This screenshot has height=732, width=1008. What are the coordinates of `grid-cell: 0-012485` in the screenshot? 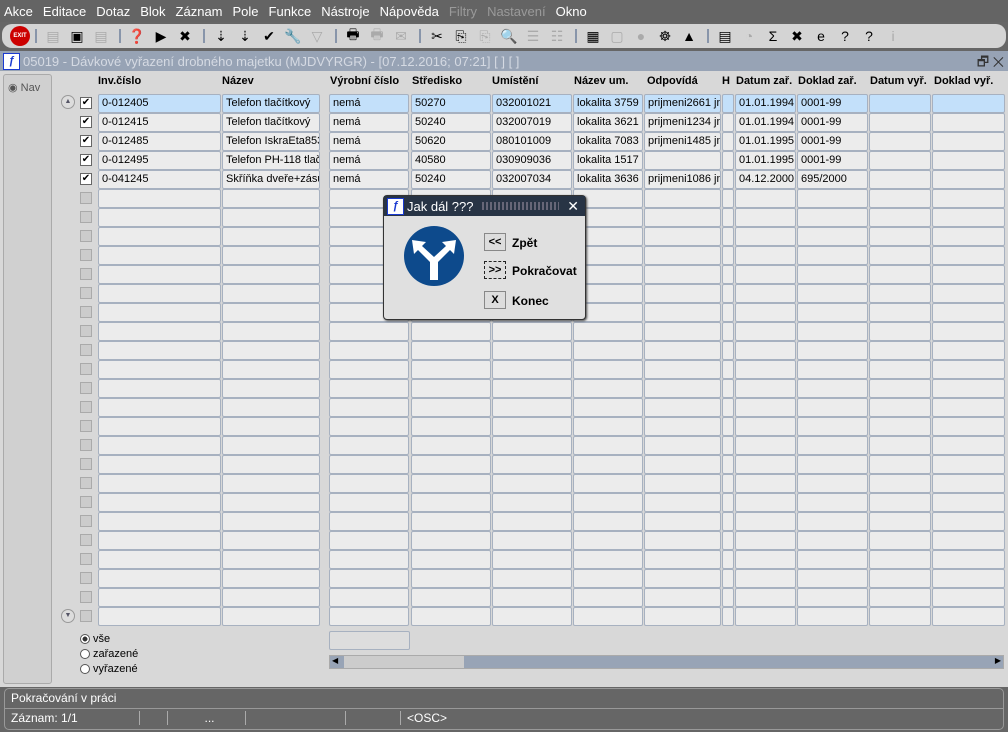 It's located at (159, 141).